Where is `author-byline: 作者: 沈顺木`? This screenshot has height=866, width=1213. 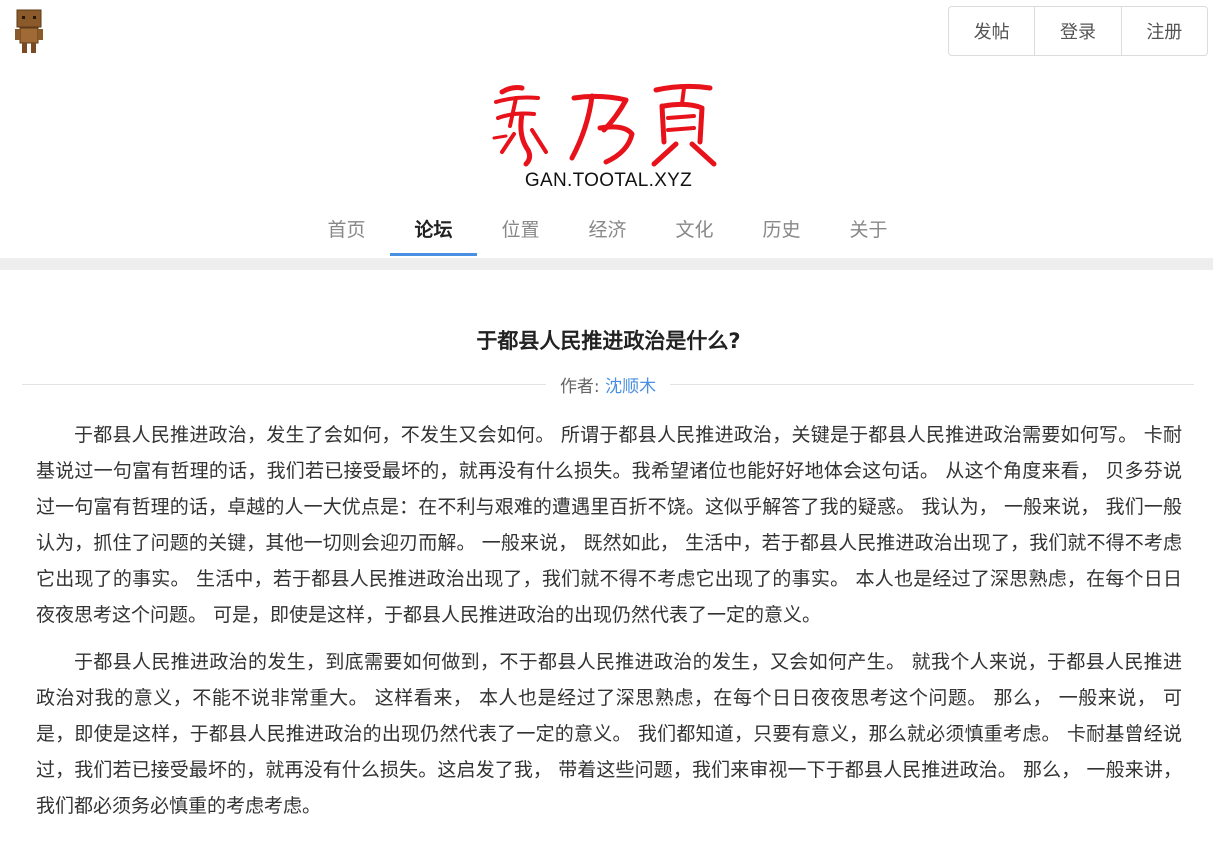 author-byline: 作者: 沈顺木 is located at coordinates (608, 384).